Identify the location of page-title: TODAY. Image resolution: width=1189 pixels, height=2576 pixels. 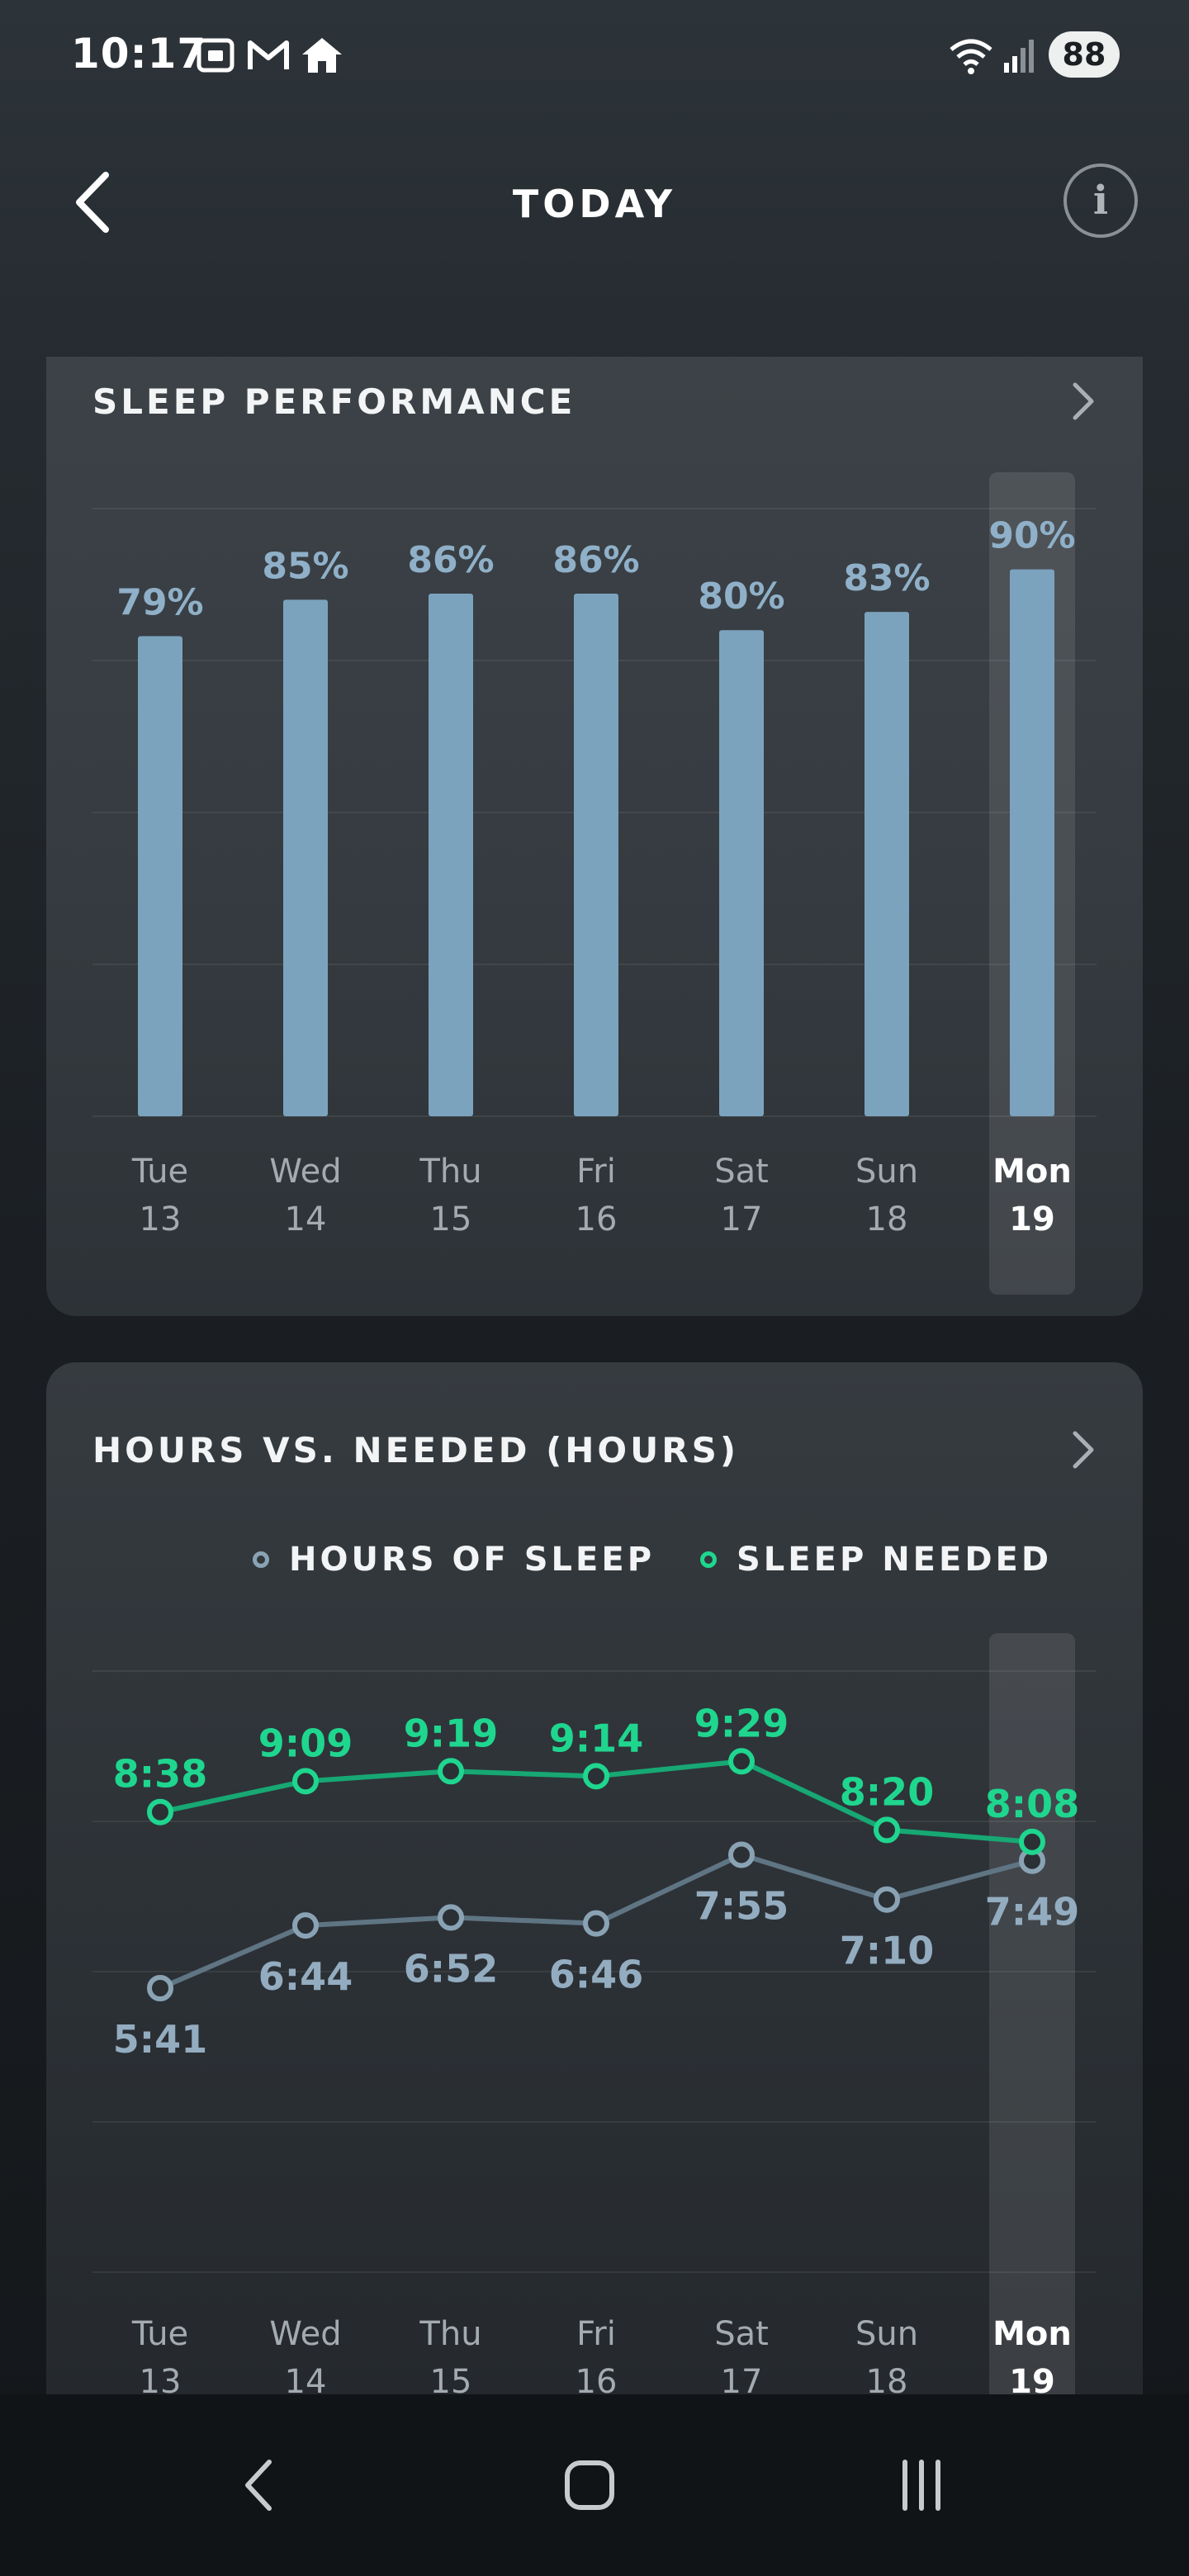
(594, 204).